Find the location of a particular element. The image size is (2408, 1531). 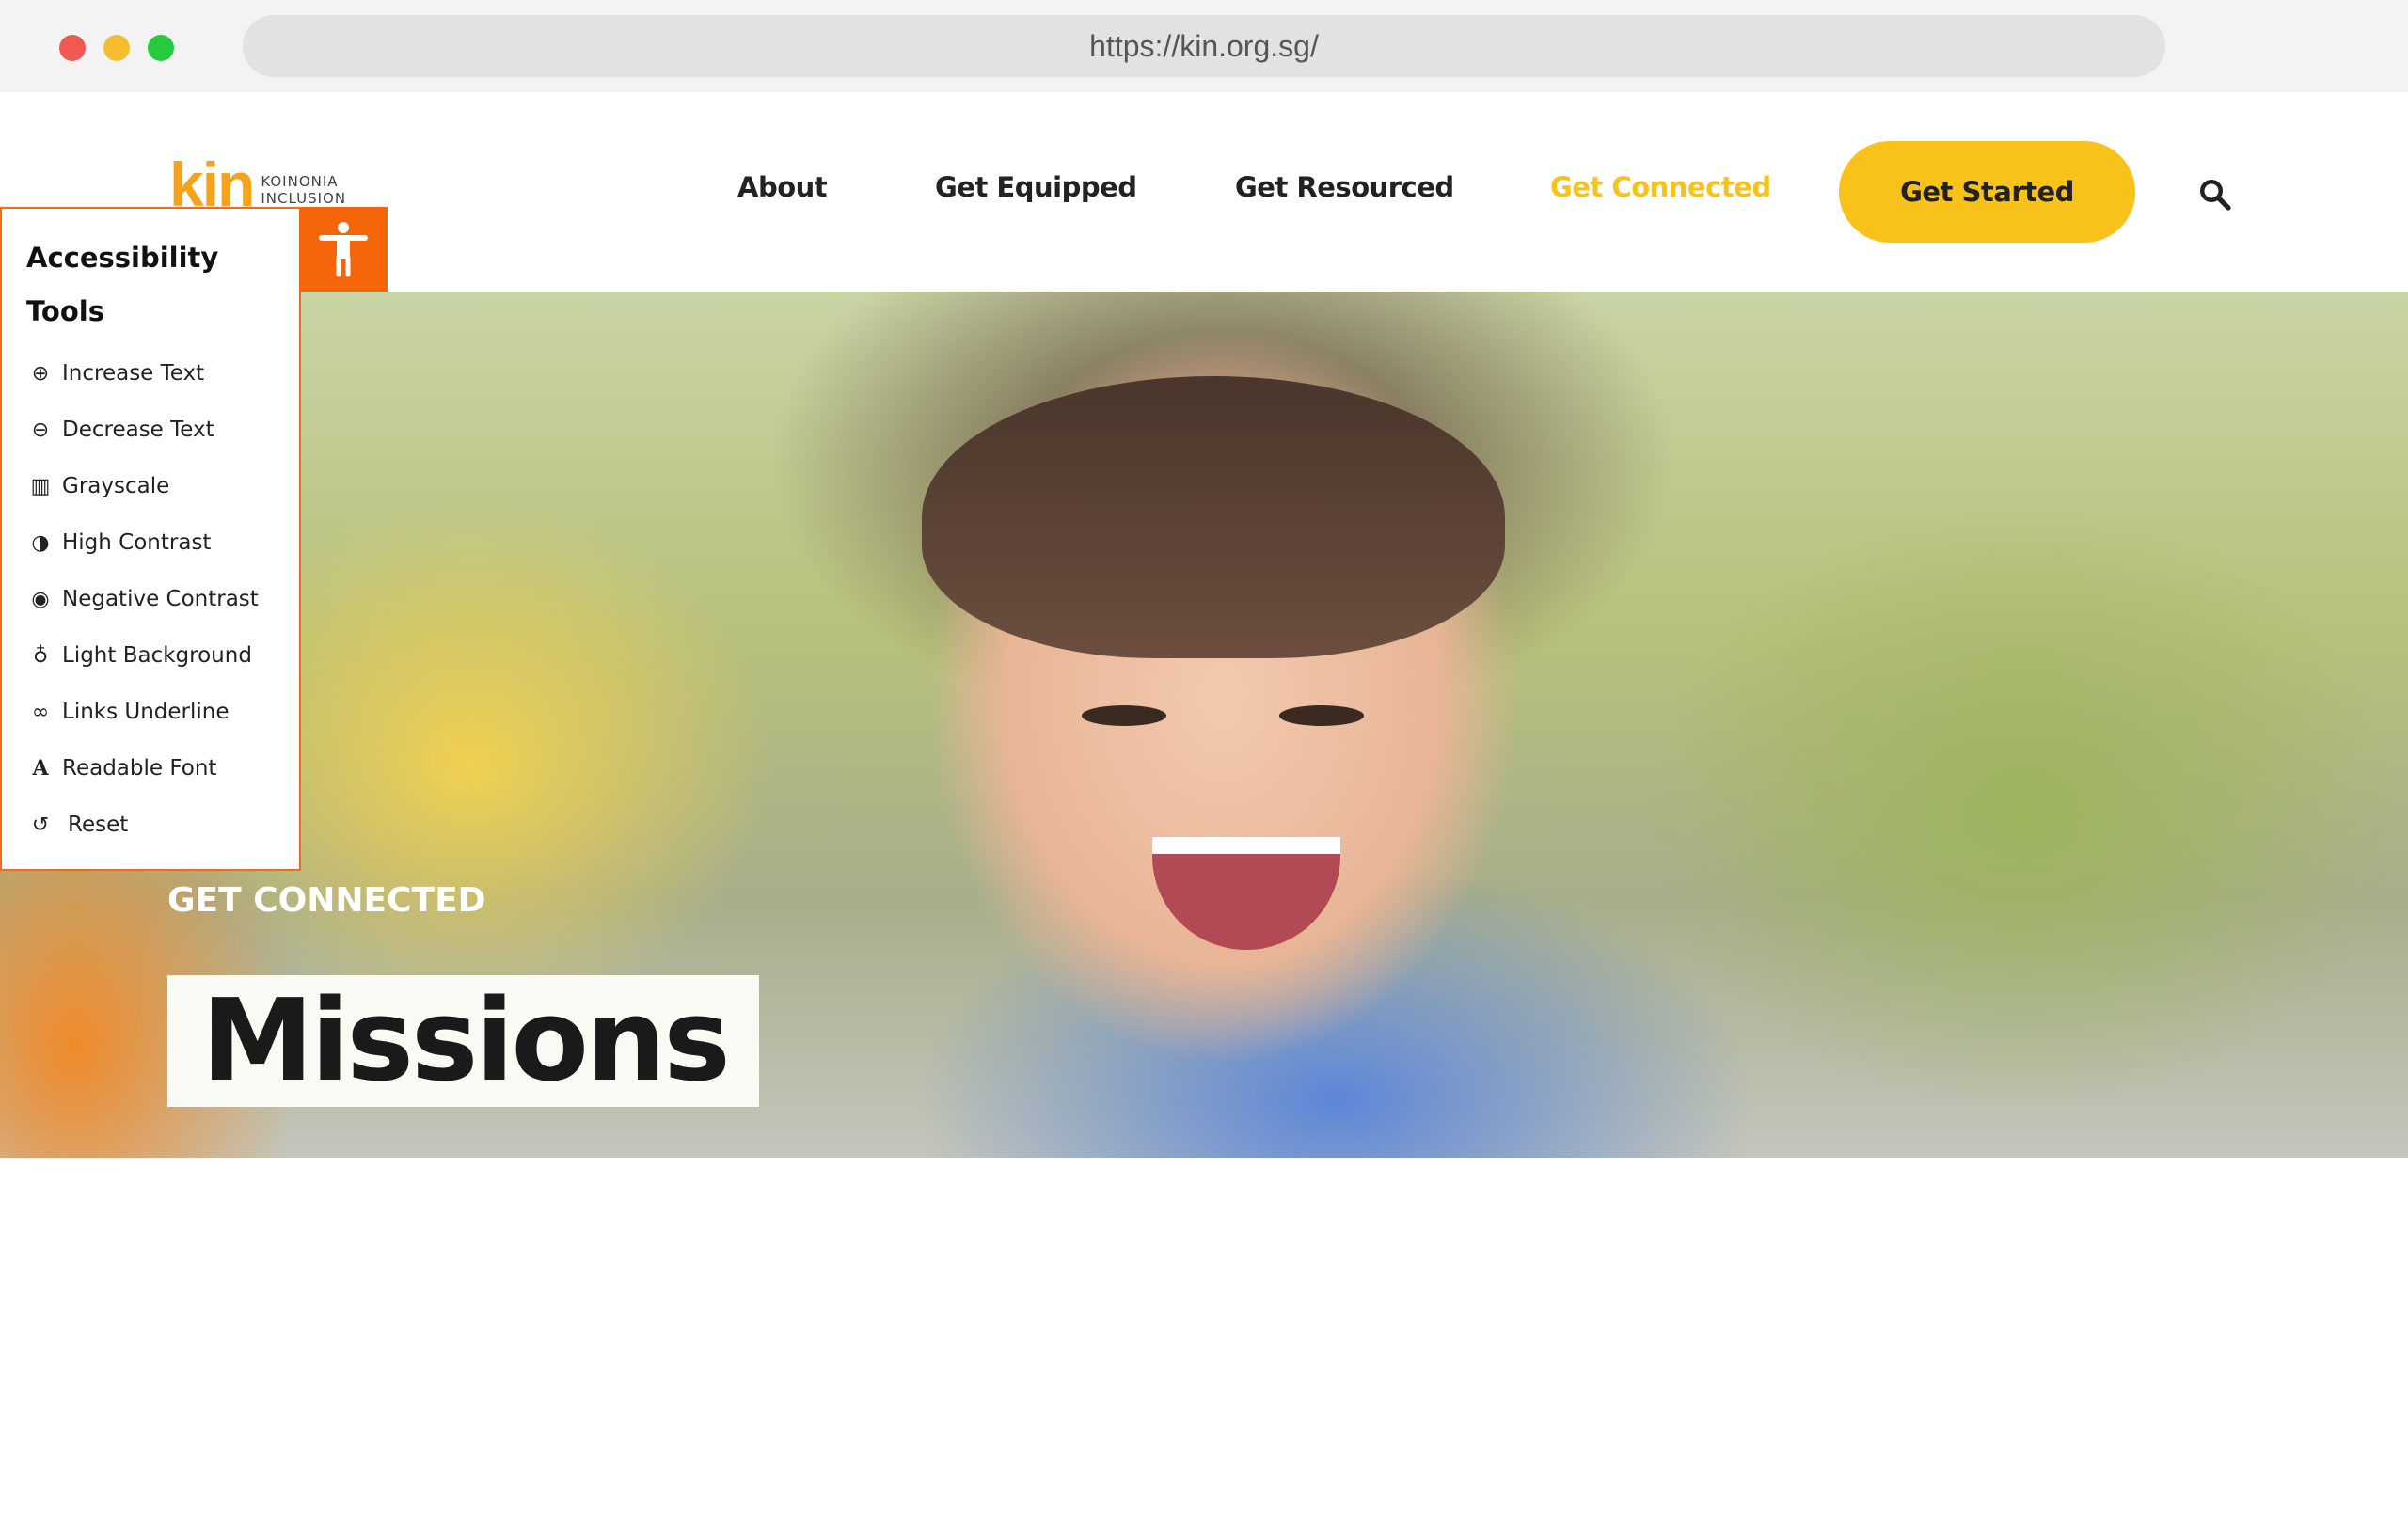

negative-contrast-button: ◉ Negative Contrast is located at coordinates (142, 599).